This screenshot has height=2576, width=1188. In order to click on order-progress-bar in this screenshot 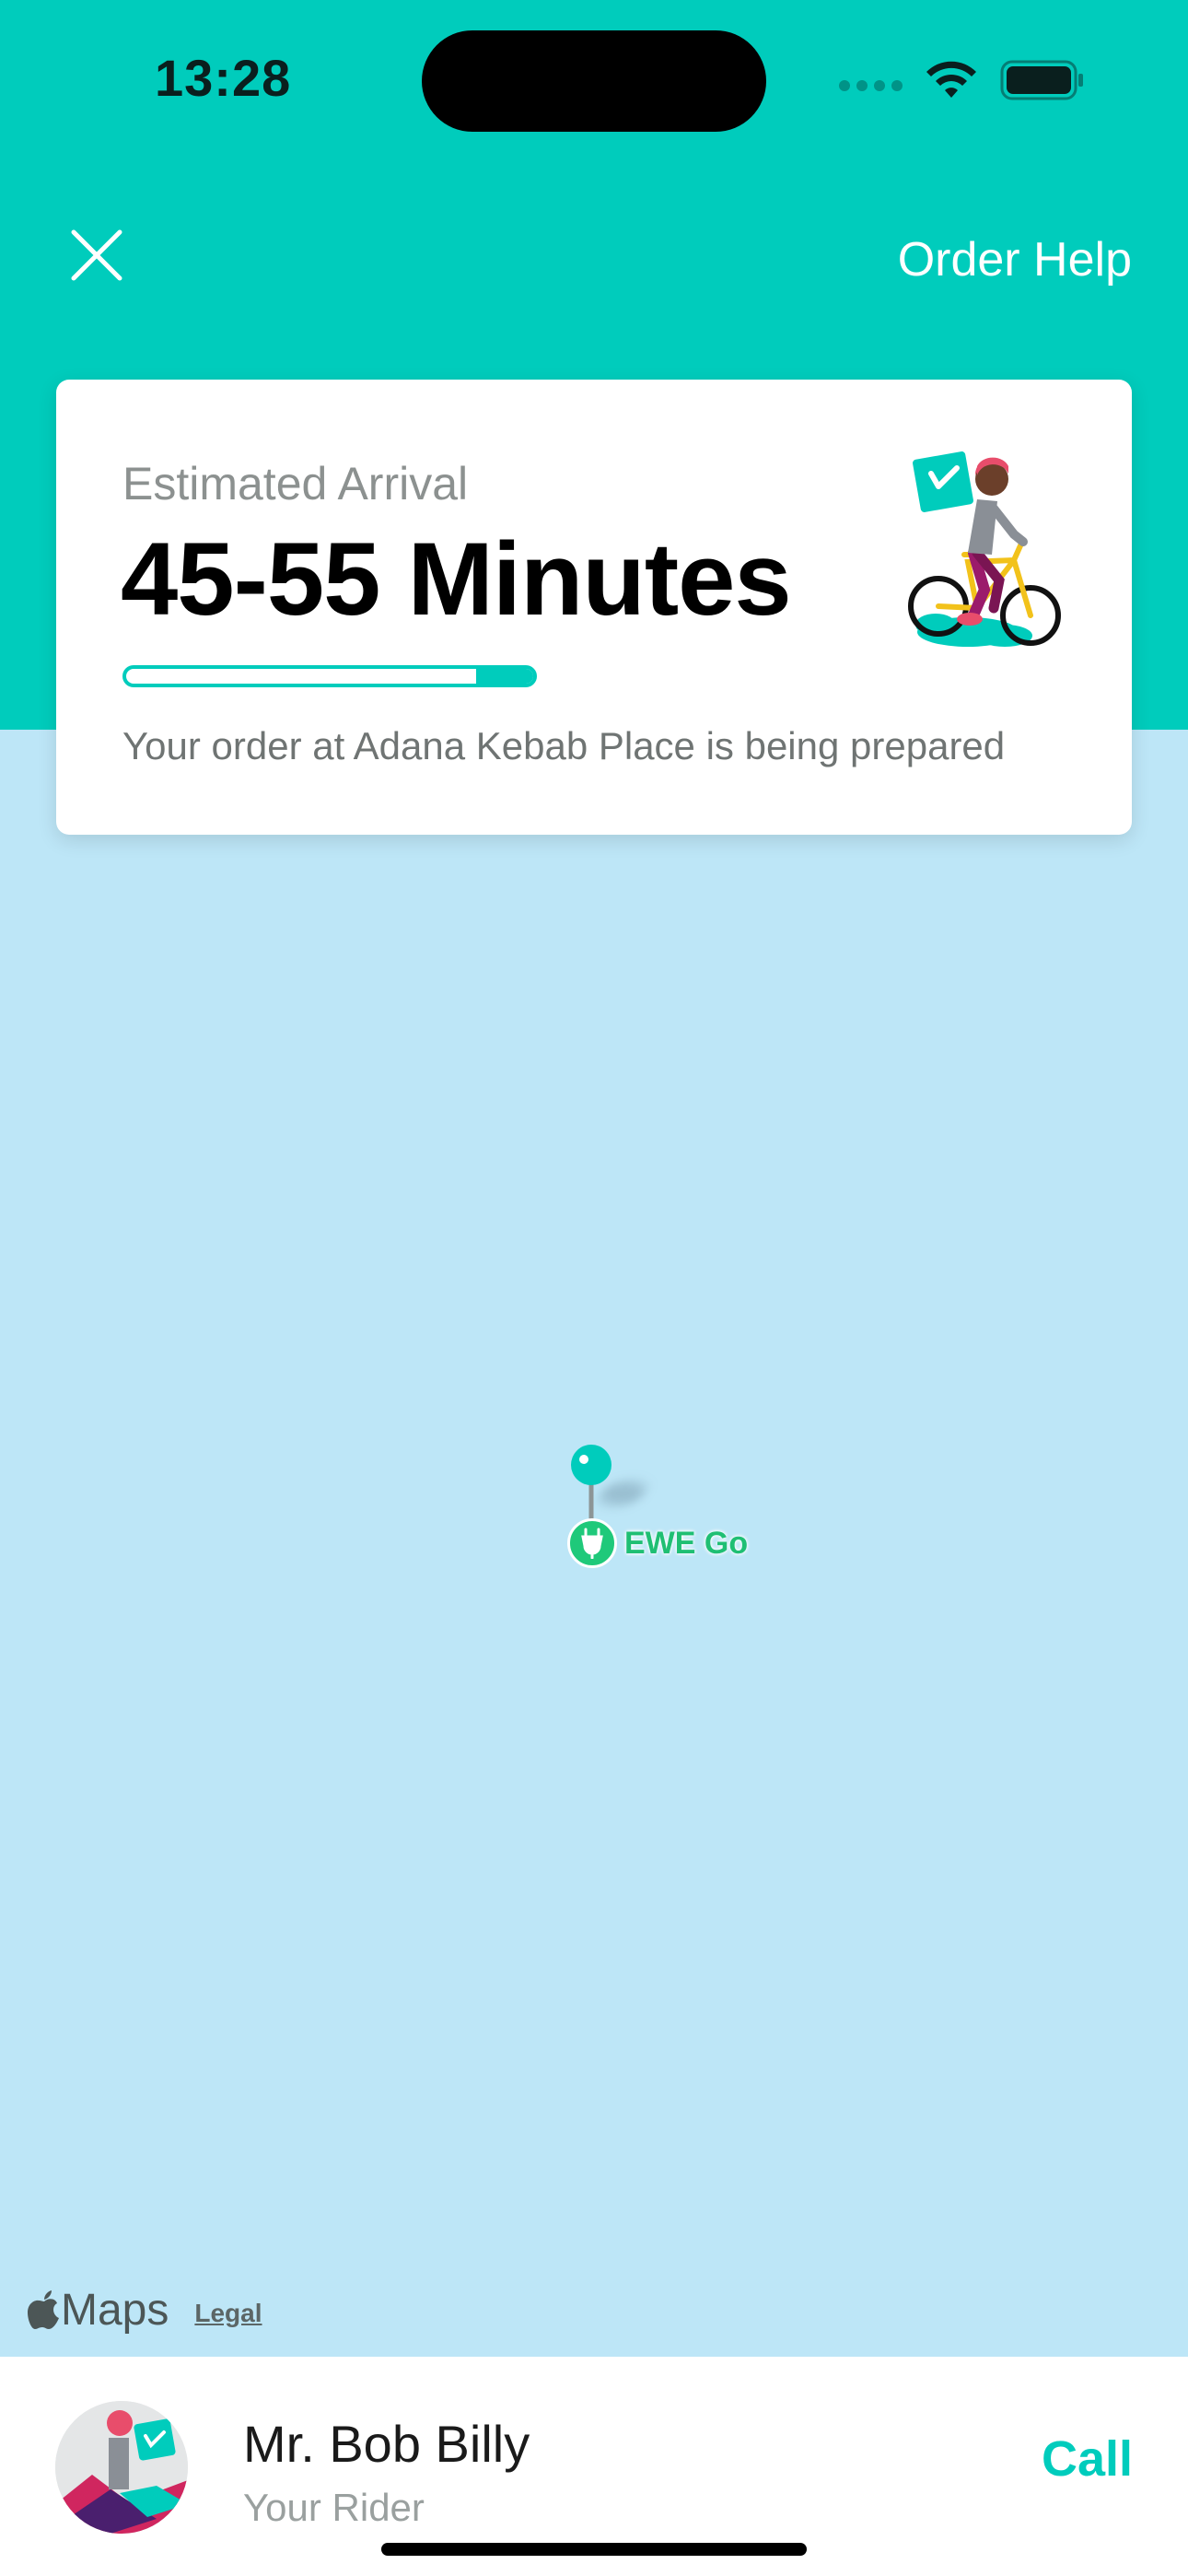, I will do `click(329, 676)`.